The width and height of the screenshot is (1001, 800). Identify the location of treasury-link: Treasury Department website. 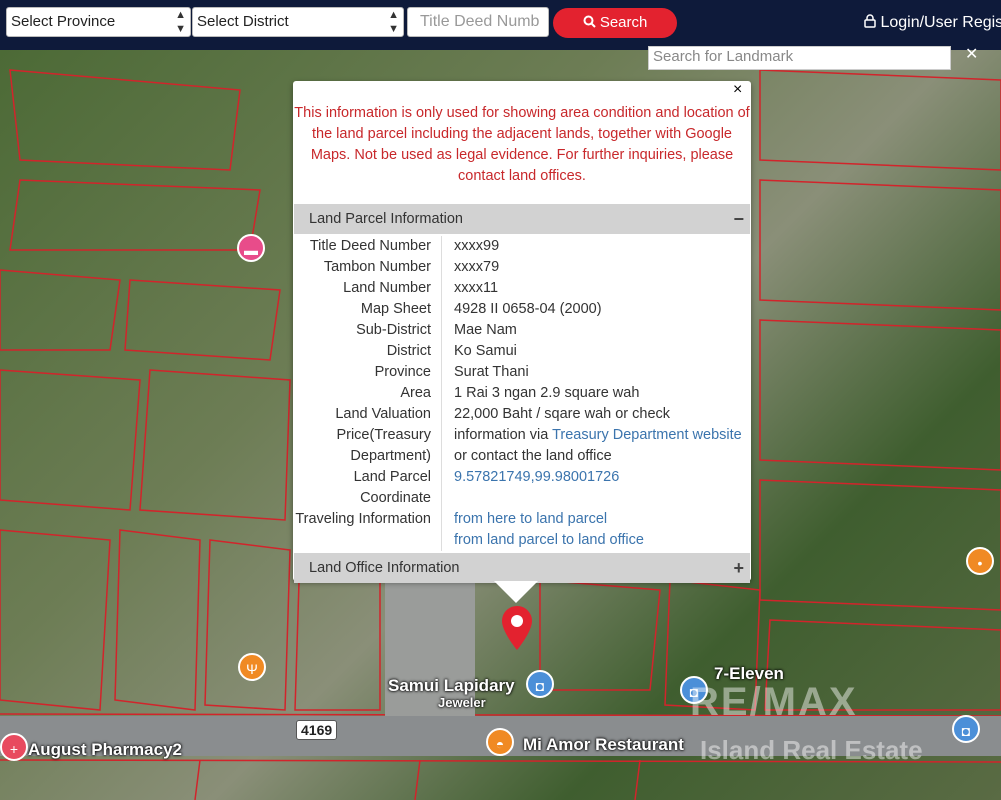
(647, 435).